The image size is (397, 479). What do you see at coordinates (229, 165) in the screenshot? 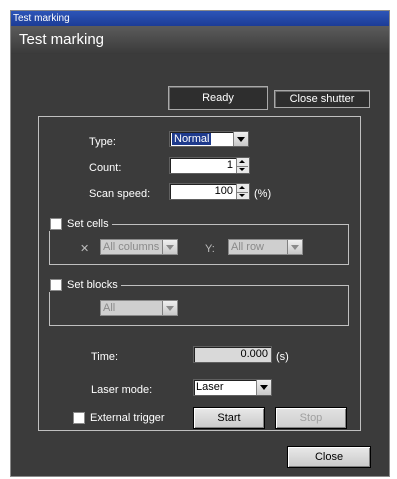
I see `count-value: 1` at bounding box center [229, 165].